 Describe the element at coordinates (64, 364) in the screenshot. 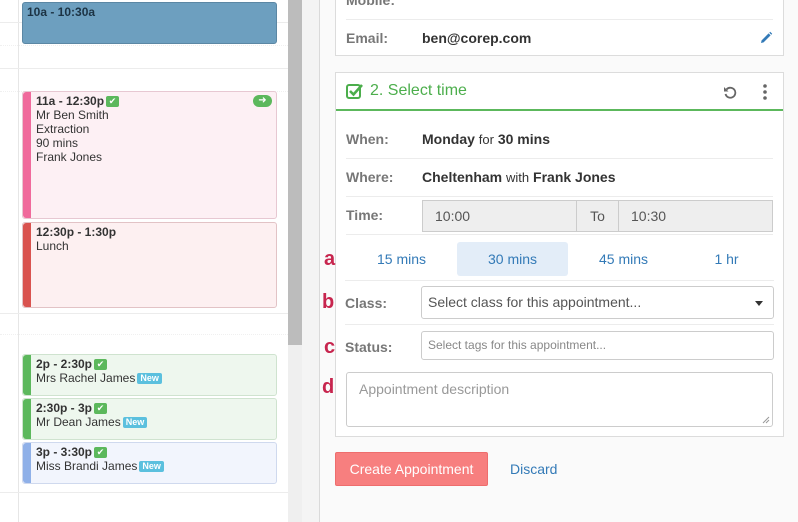

I see `event-time: 2p - 2:30p` at that location.